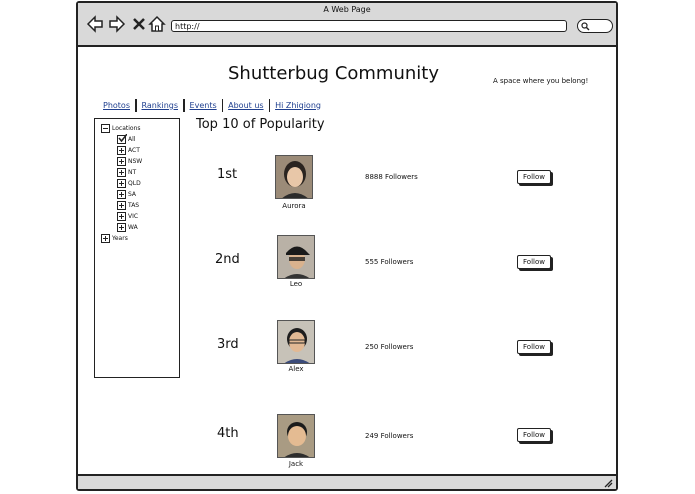 The height and width of the screenshot is (494, 695). Describe the element at coordinates (135, 161) in the screenshot. I see `tree-label: NSW` at that location.